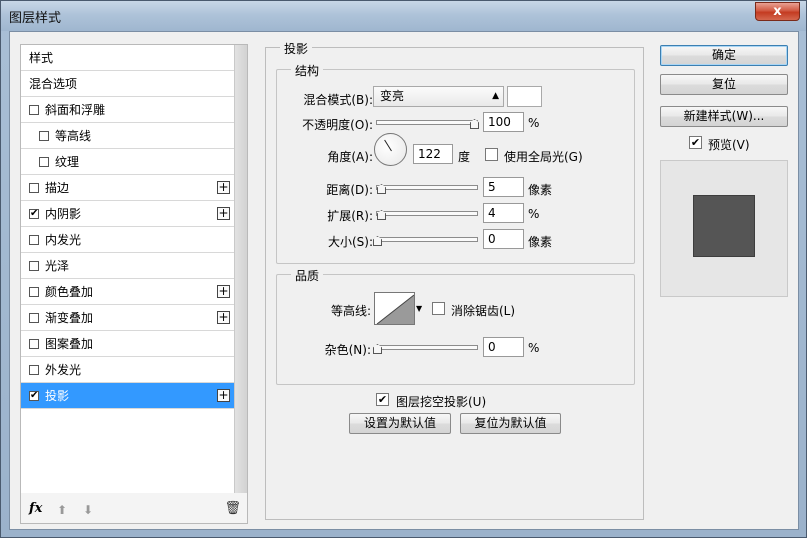 Image resolution: width=807 pixels, height=538 pixels. I want to click on contour-dropdown-icon: ▼, so click(420, 308).